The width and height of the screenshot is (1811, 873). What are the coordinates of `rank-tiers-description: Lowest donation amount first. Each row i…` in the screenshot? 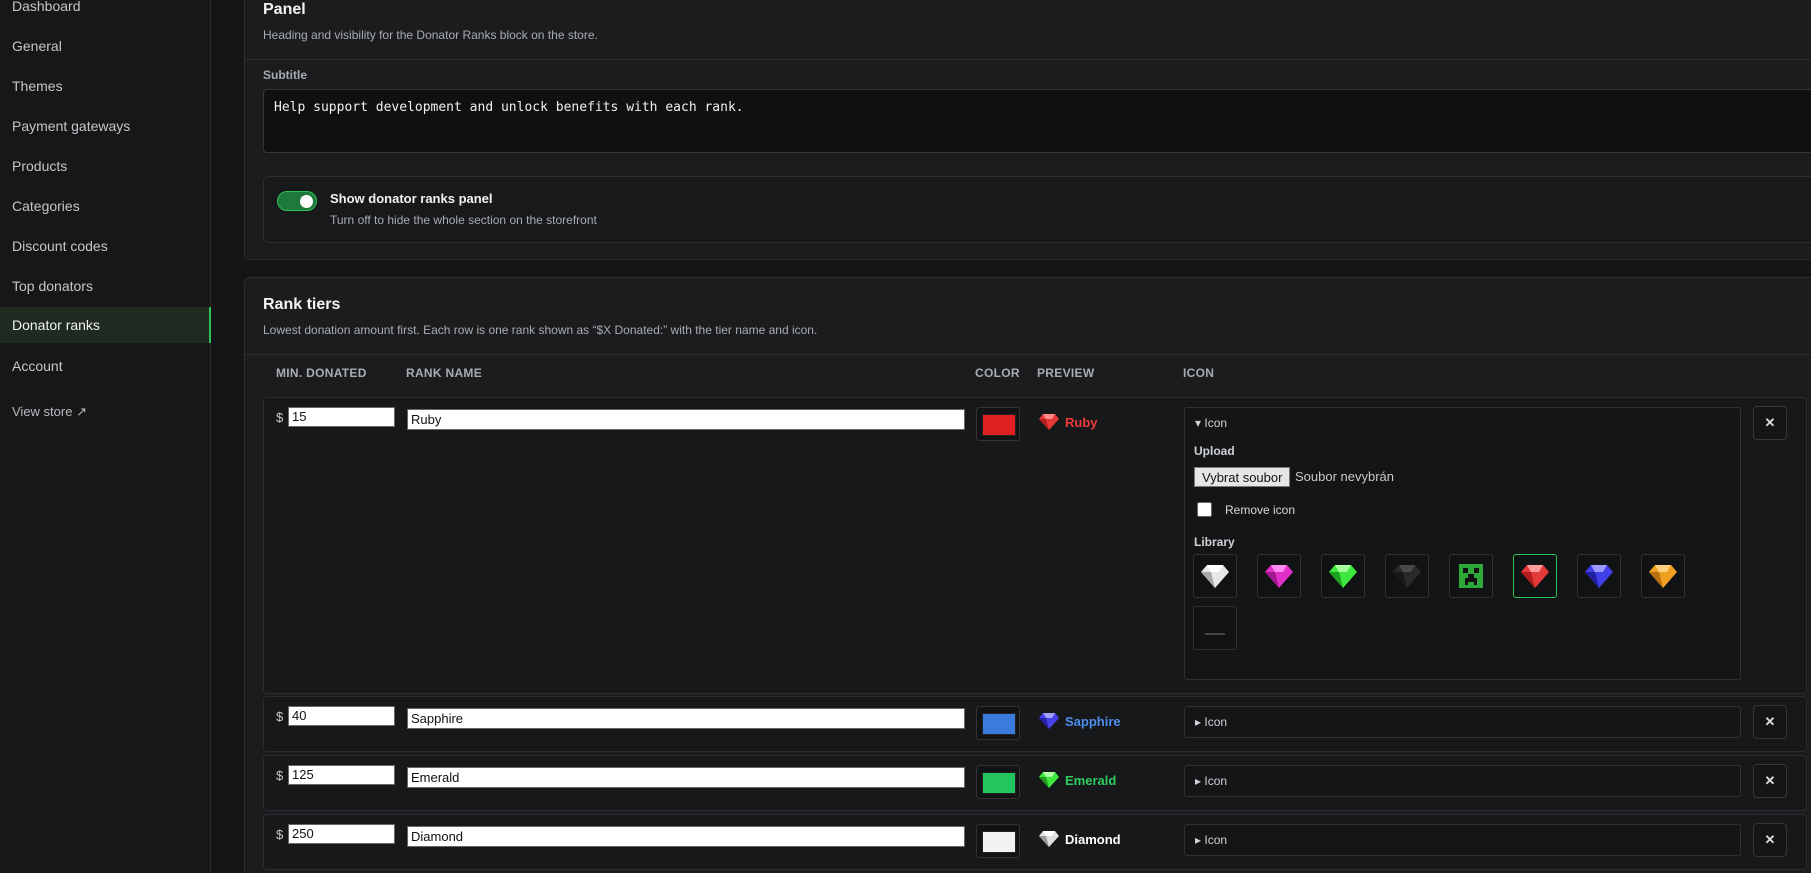 It's located at (540, 330).